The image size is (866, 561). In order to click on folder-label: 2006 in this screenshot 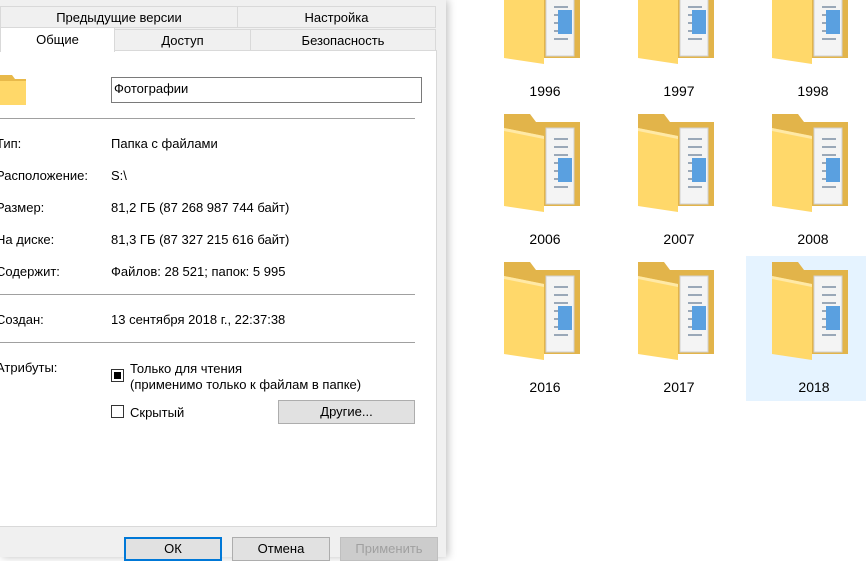, I will do `click(545, 239)`.